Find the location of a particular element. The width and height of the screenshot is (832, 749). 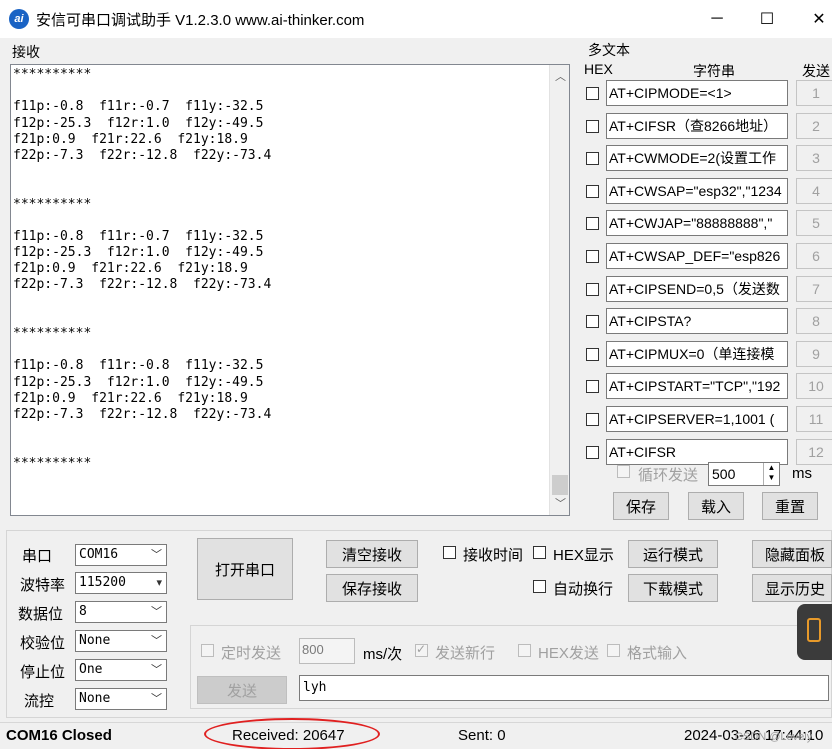

receive-line: f11p:-0.8 f11r:-0.8 f11y:-32.5 is located at coordinates (138, 366).